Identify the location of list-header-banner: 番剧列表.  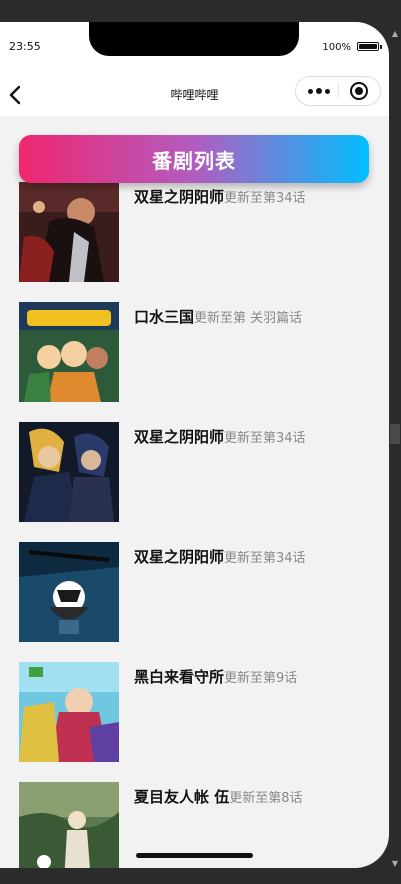
(194, 159).